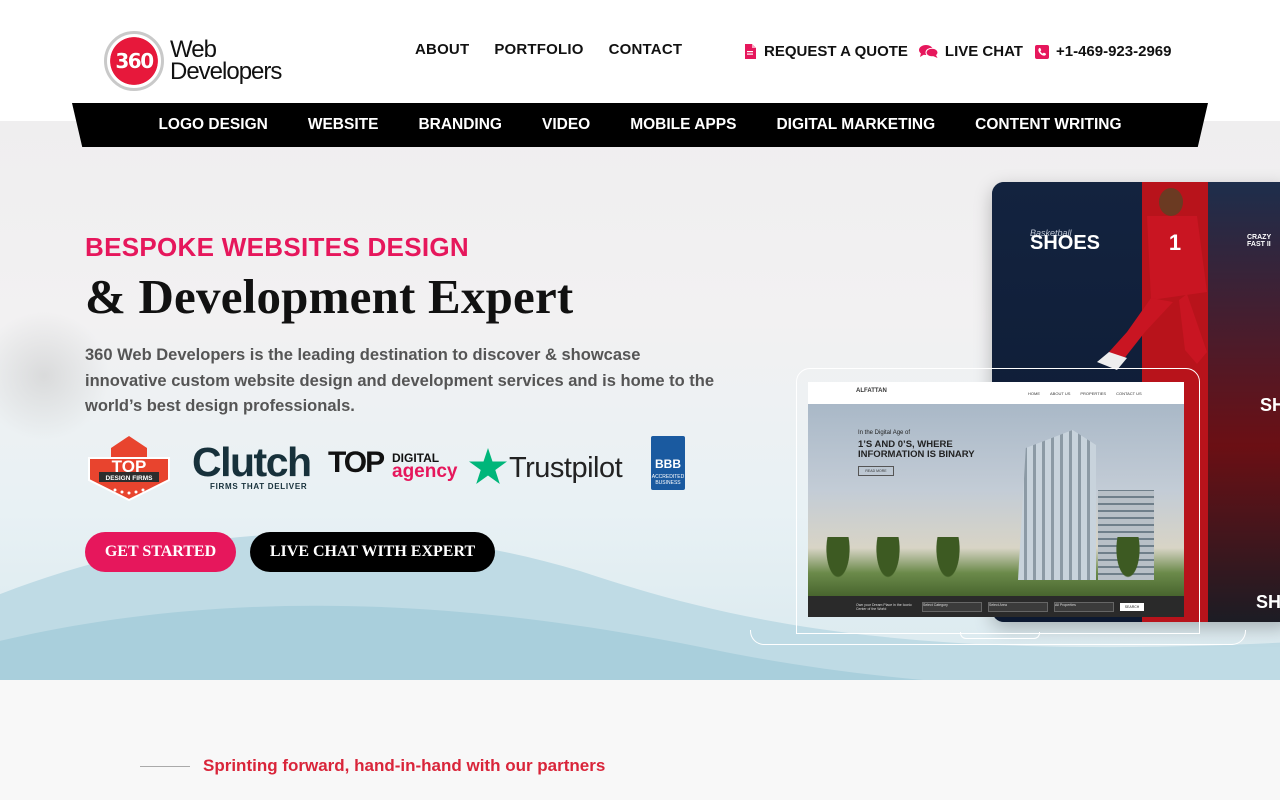 The width and height of the screenshot is (1280, 800). What do you see at coordinates (683, 125) in the screenshot?
I see `service-mobile-apps: MOBILE APPS` at bounding box center [683, 125].